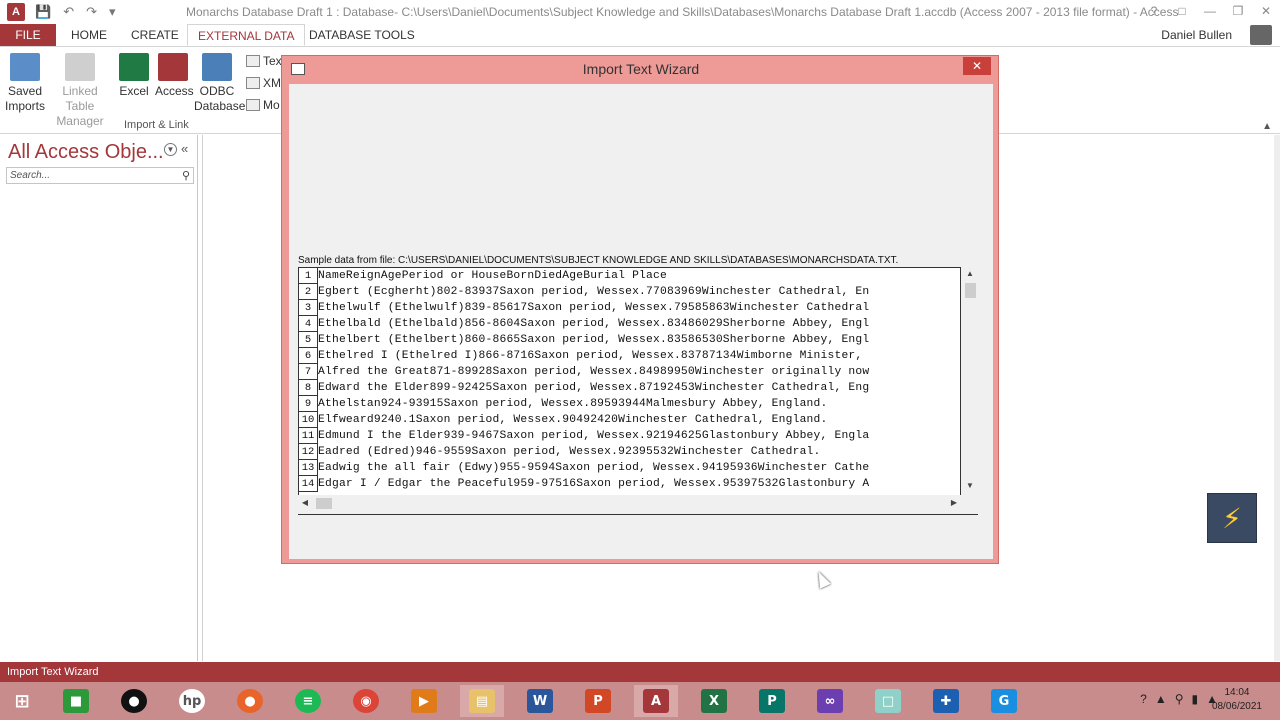 The image size is (1280, 720). What do you see at coordinates (324, 503) in the screenshot?
I see `scroll-thumb-horizontal` at bounding box center [324, 503].